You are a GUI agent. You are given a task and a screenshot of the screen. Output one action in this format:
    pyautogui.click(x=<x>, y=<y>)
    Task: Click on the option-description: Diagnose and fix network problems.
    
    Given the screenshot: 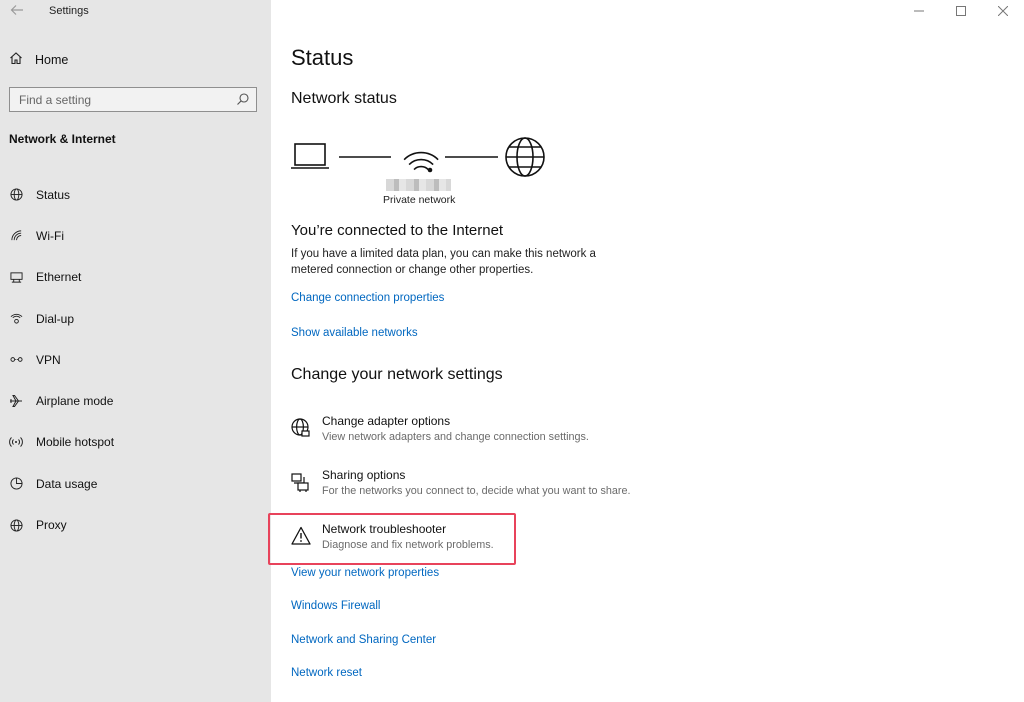 What is the action you would take?
    pyautogui.click(x=408, y=545)
    